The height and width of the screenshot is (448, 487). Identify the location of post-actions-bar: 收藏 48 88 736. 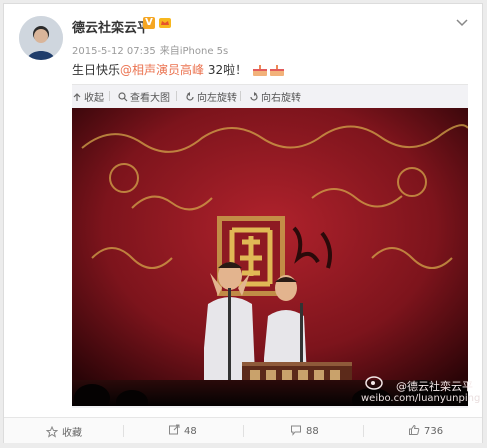
(243, 430).